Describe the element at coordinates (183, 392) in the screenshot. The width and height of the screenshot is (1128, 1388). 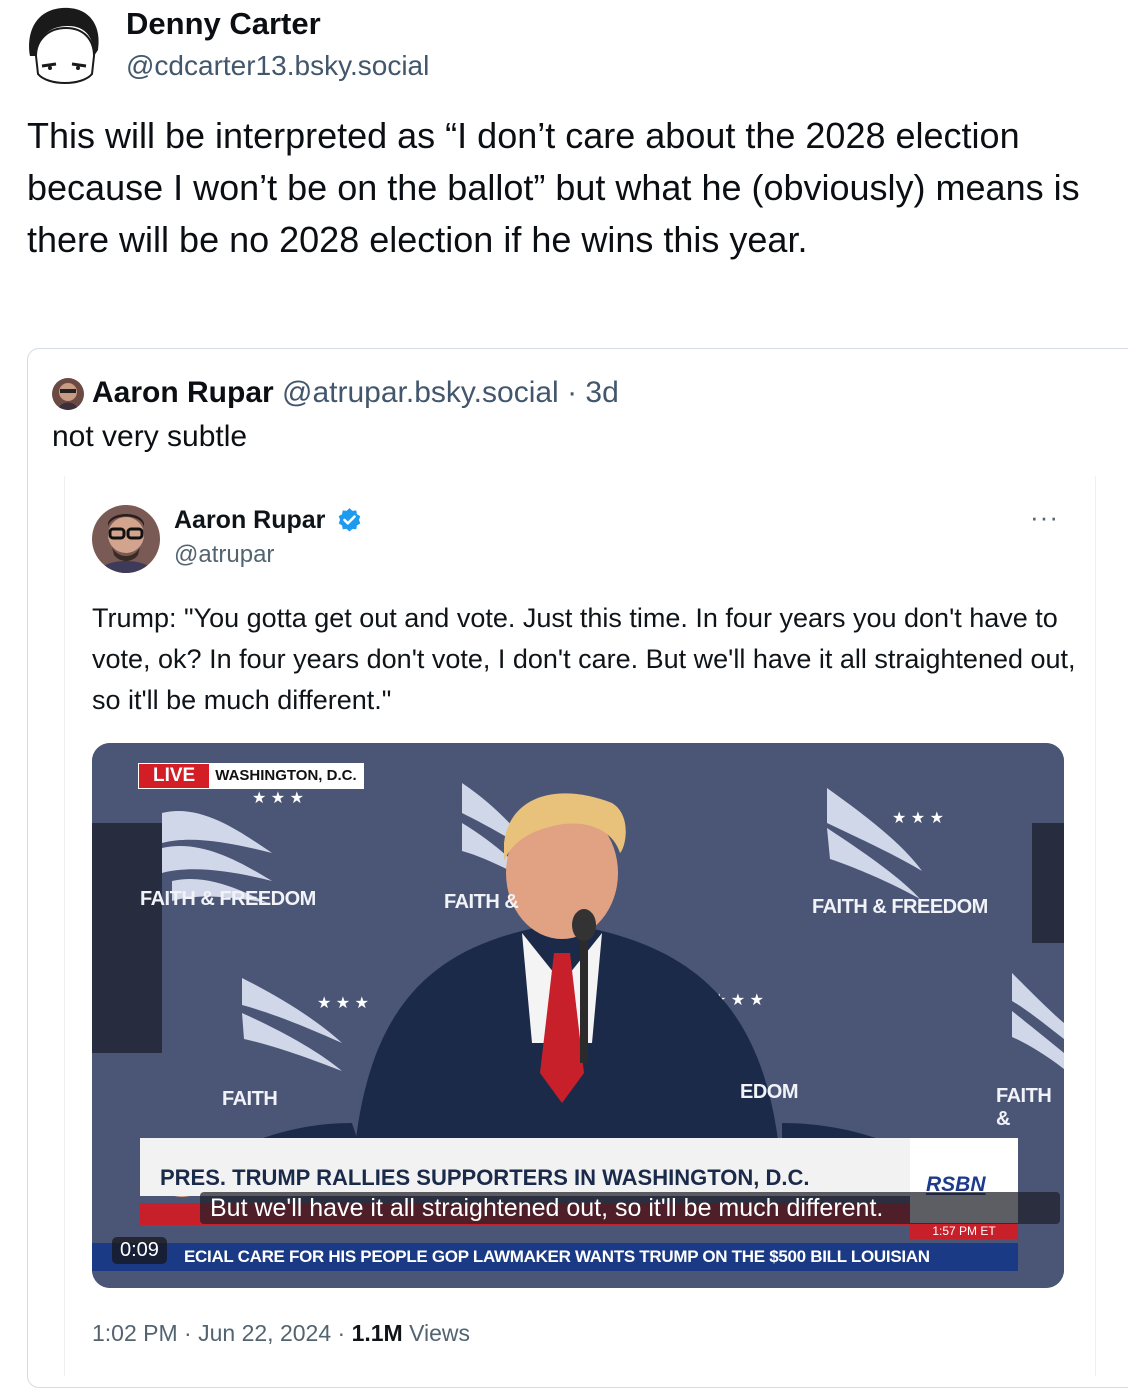
I see `quoted-author-name: Aaron Rupar` at that location.